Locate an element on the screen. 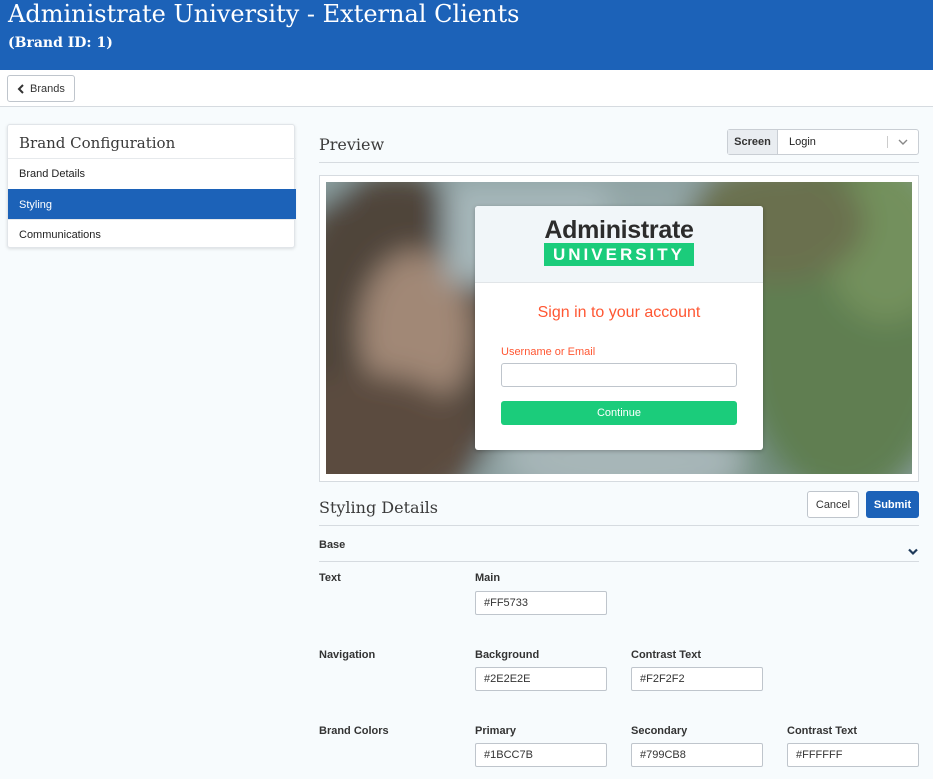 The height and width of the screenshot is (779, 933). preview-title: Preview is located at coordinates (352, 144).